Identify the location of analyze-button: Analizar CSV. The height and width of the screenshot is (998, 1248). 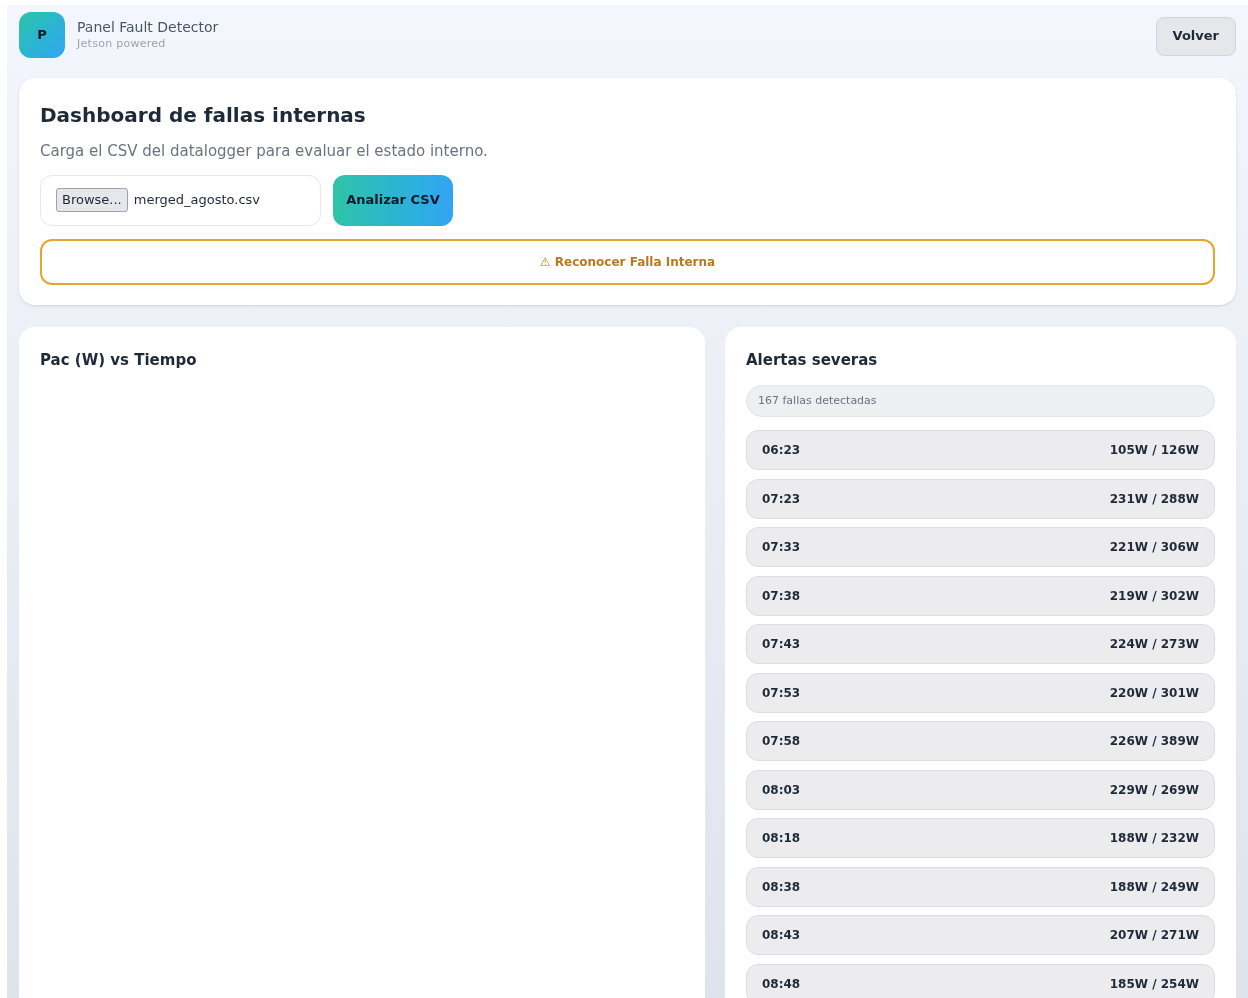
(393, 200).